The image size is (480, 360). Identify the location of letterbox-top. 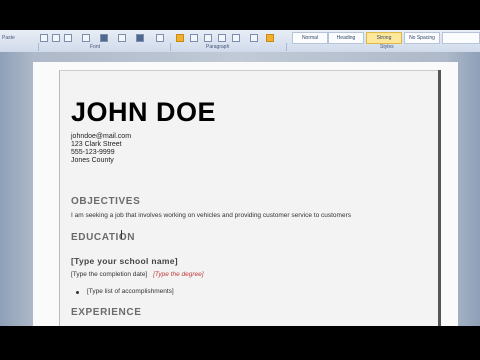
(240, 15).